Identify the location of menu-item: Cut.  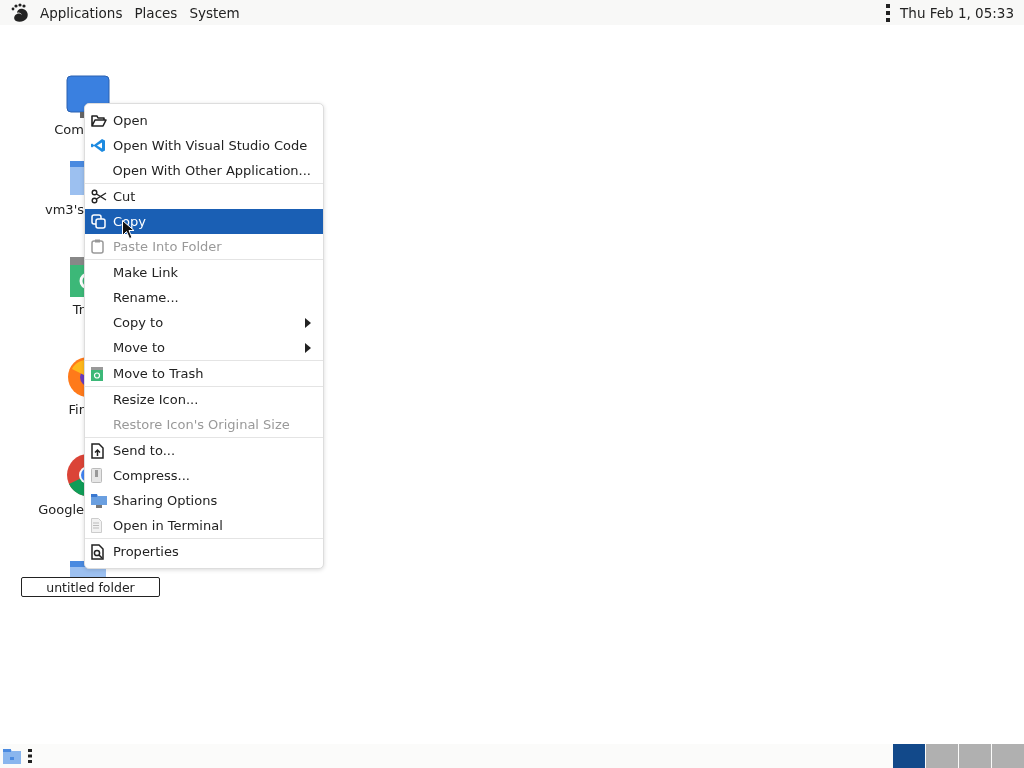
(204, 196).